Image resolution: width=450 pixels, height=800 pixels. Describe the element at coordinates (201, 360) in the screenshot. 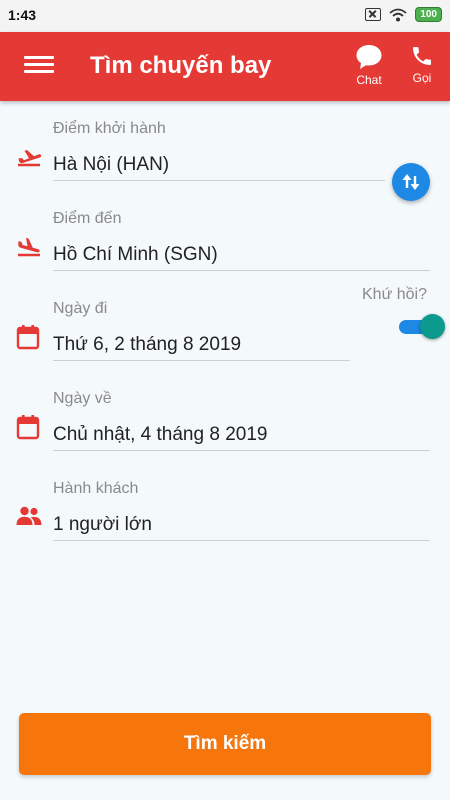

I see `depart-date-underline` at that location.